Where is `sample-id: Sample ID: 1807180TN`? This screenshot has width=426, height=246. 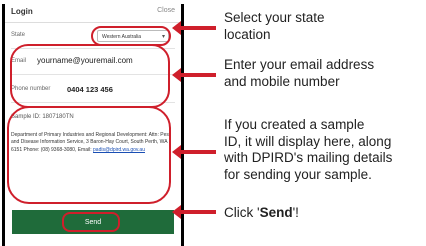
sample-id: Sample ID: 1807180TN is located at coordinates (42, 117).